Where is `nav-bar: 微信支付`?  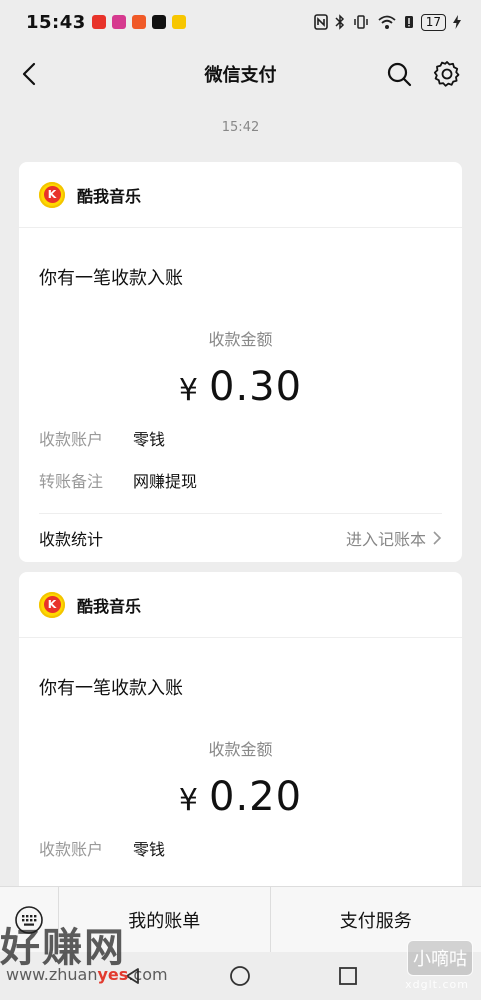
nav-bar: 微信支付 is located at coordinates (240, 74).